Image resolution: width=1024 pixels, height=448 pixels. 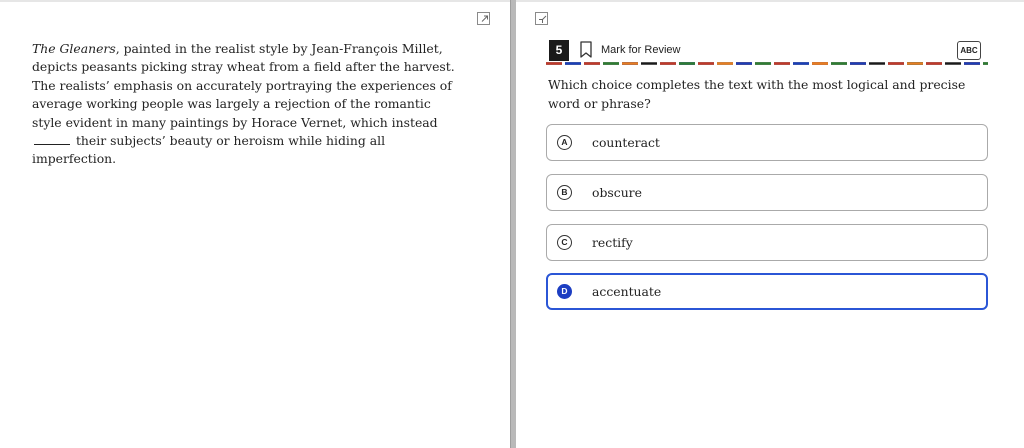 What do you see at coordinates (612, 242) in the screenshot?
I see `choice-text-c: rectify` at bounding box center [612, 242].